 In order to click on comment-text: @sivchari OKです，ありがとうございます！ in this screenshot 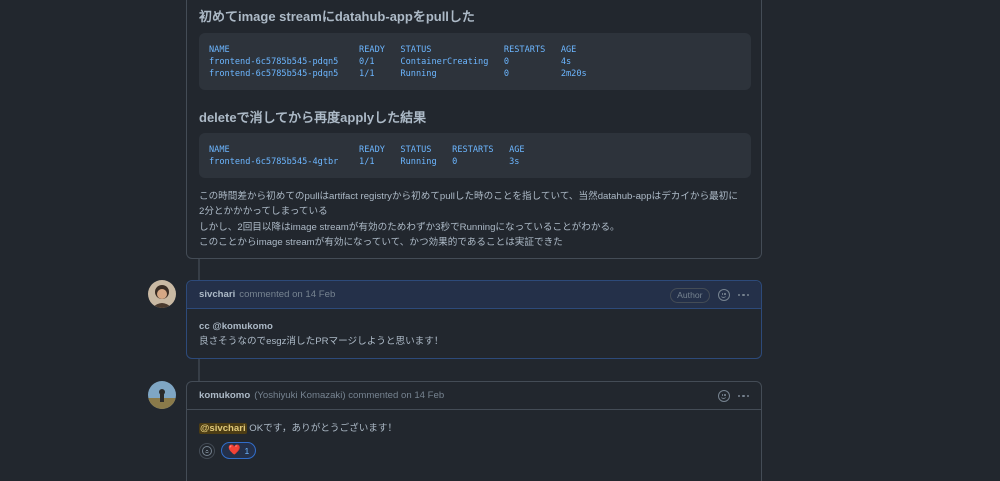, I will do `click(474, 426)`.